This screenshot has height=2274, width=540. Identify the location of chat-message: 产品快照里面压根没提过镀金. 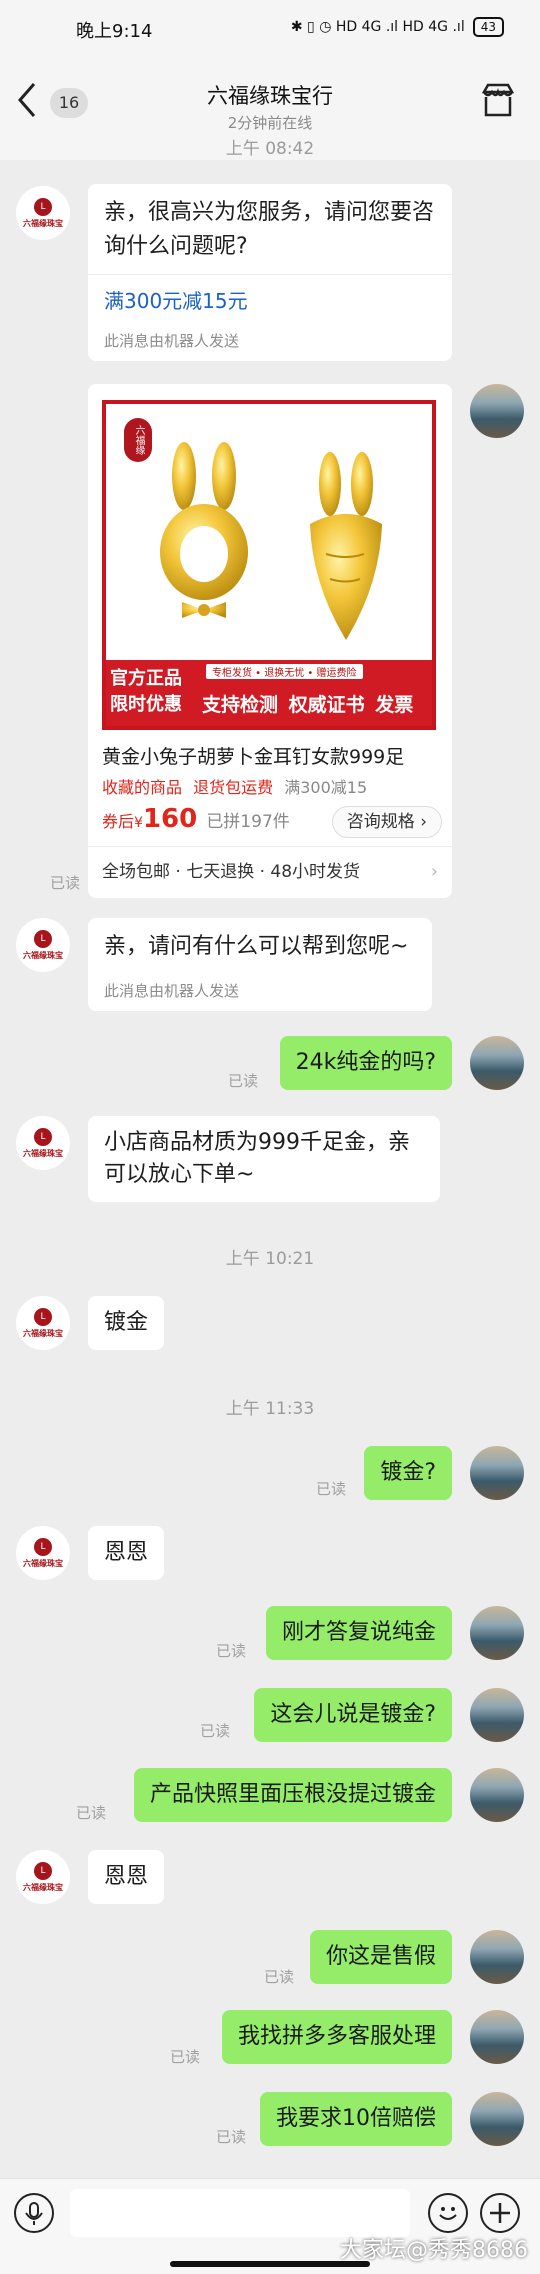
(292, 1795).